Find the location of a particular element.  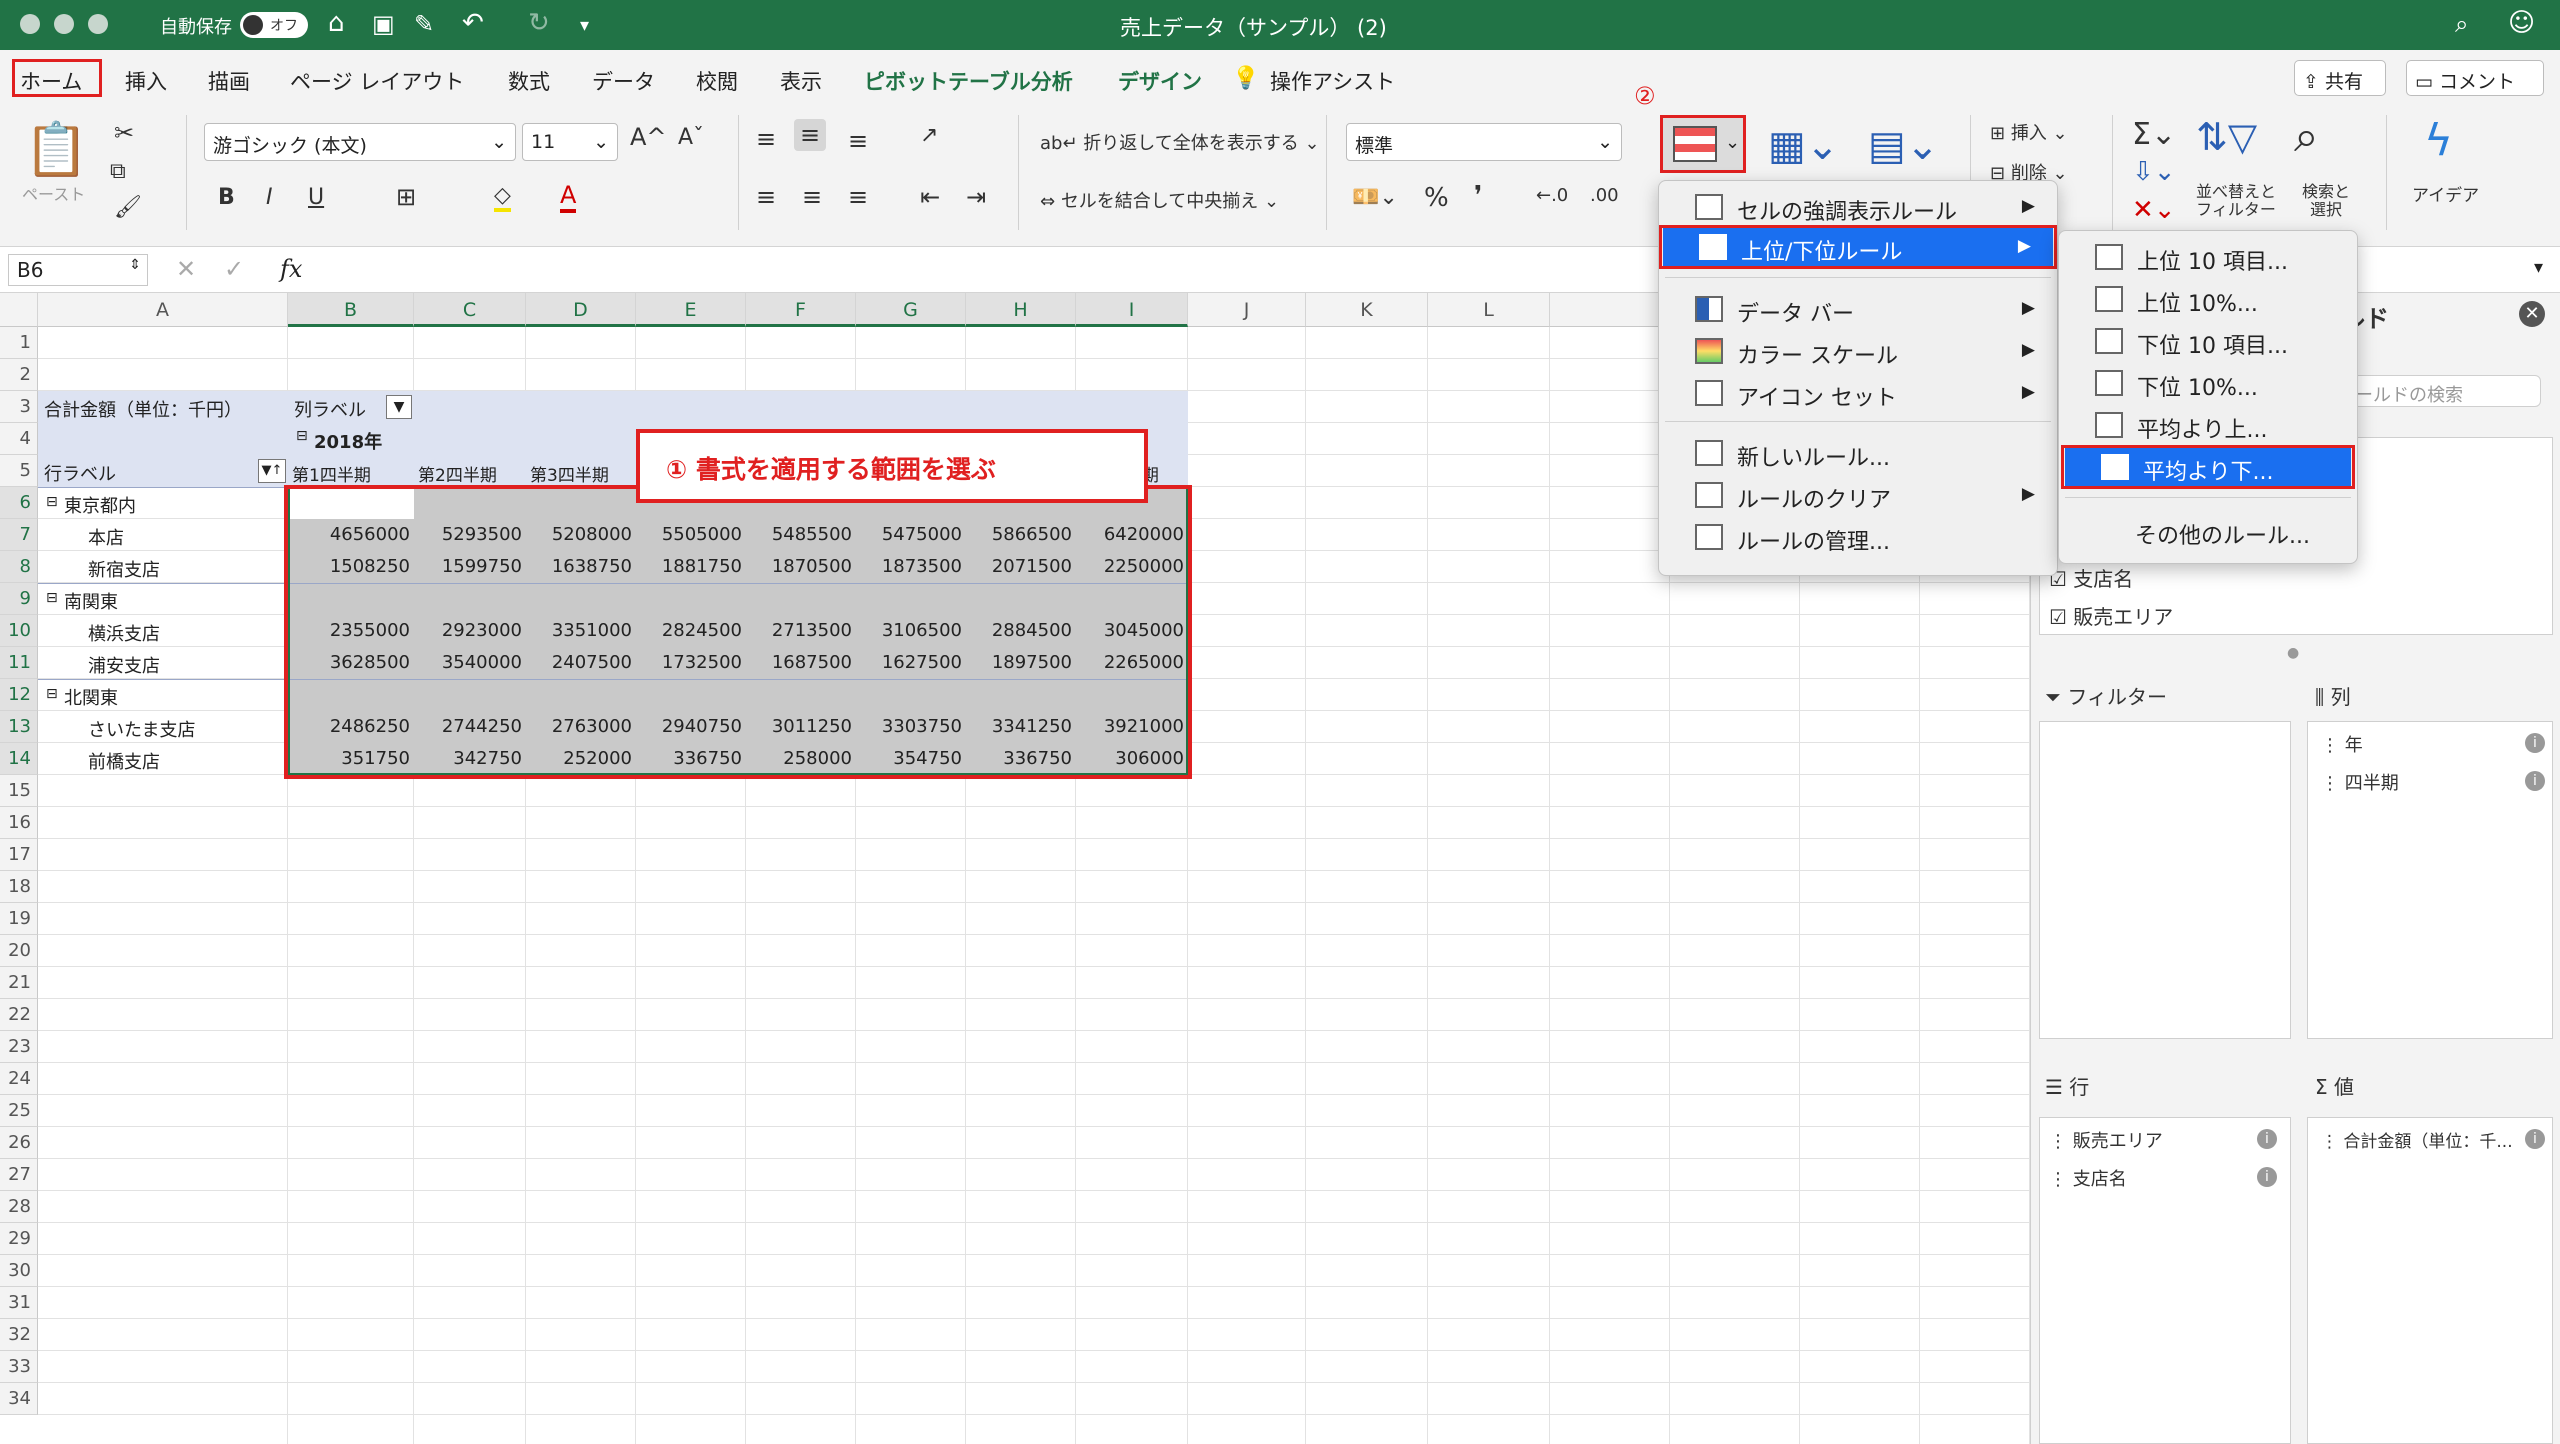

increase-font-icon: A^ is located at coordinates (648, 137).